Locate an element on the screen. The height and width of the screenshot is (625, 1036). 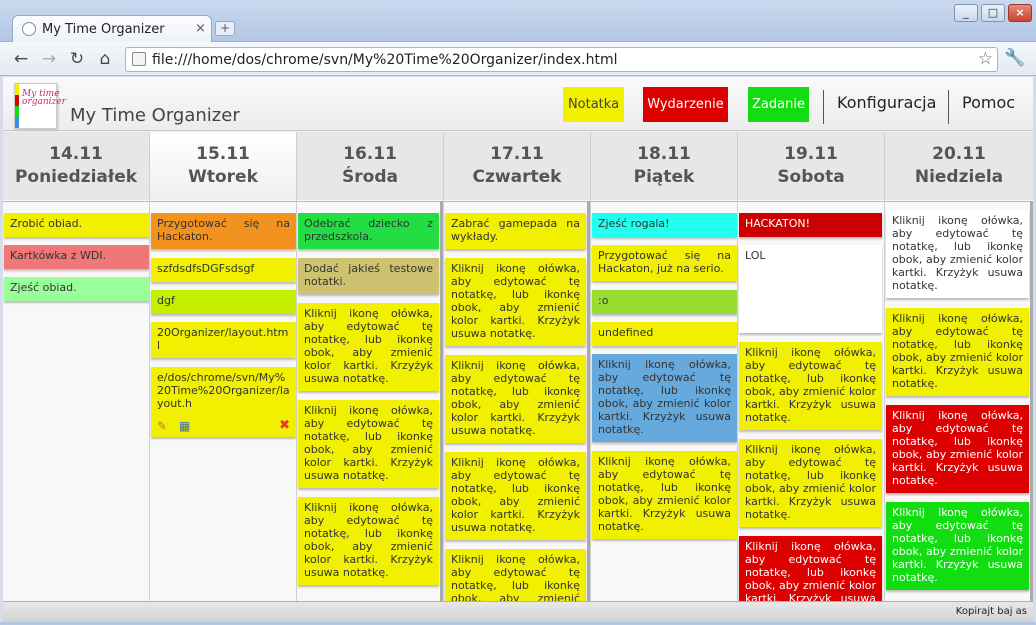
day-date: 18.11 is located at coordinates (664, 154).